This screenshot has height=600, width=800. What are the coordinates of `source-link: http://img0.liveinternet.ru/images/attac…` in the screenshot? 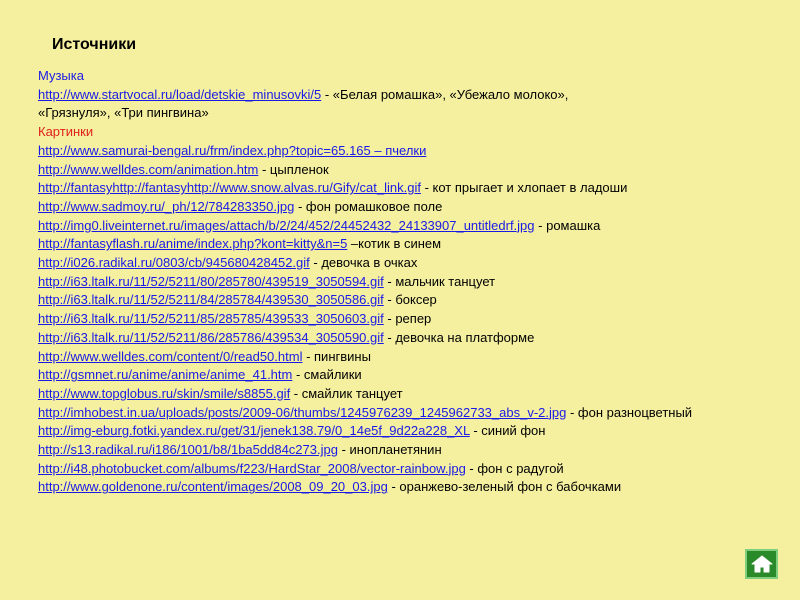 It's located at (286, 225).